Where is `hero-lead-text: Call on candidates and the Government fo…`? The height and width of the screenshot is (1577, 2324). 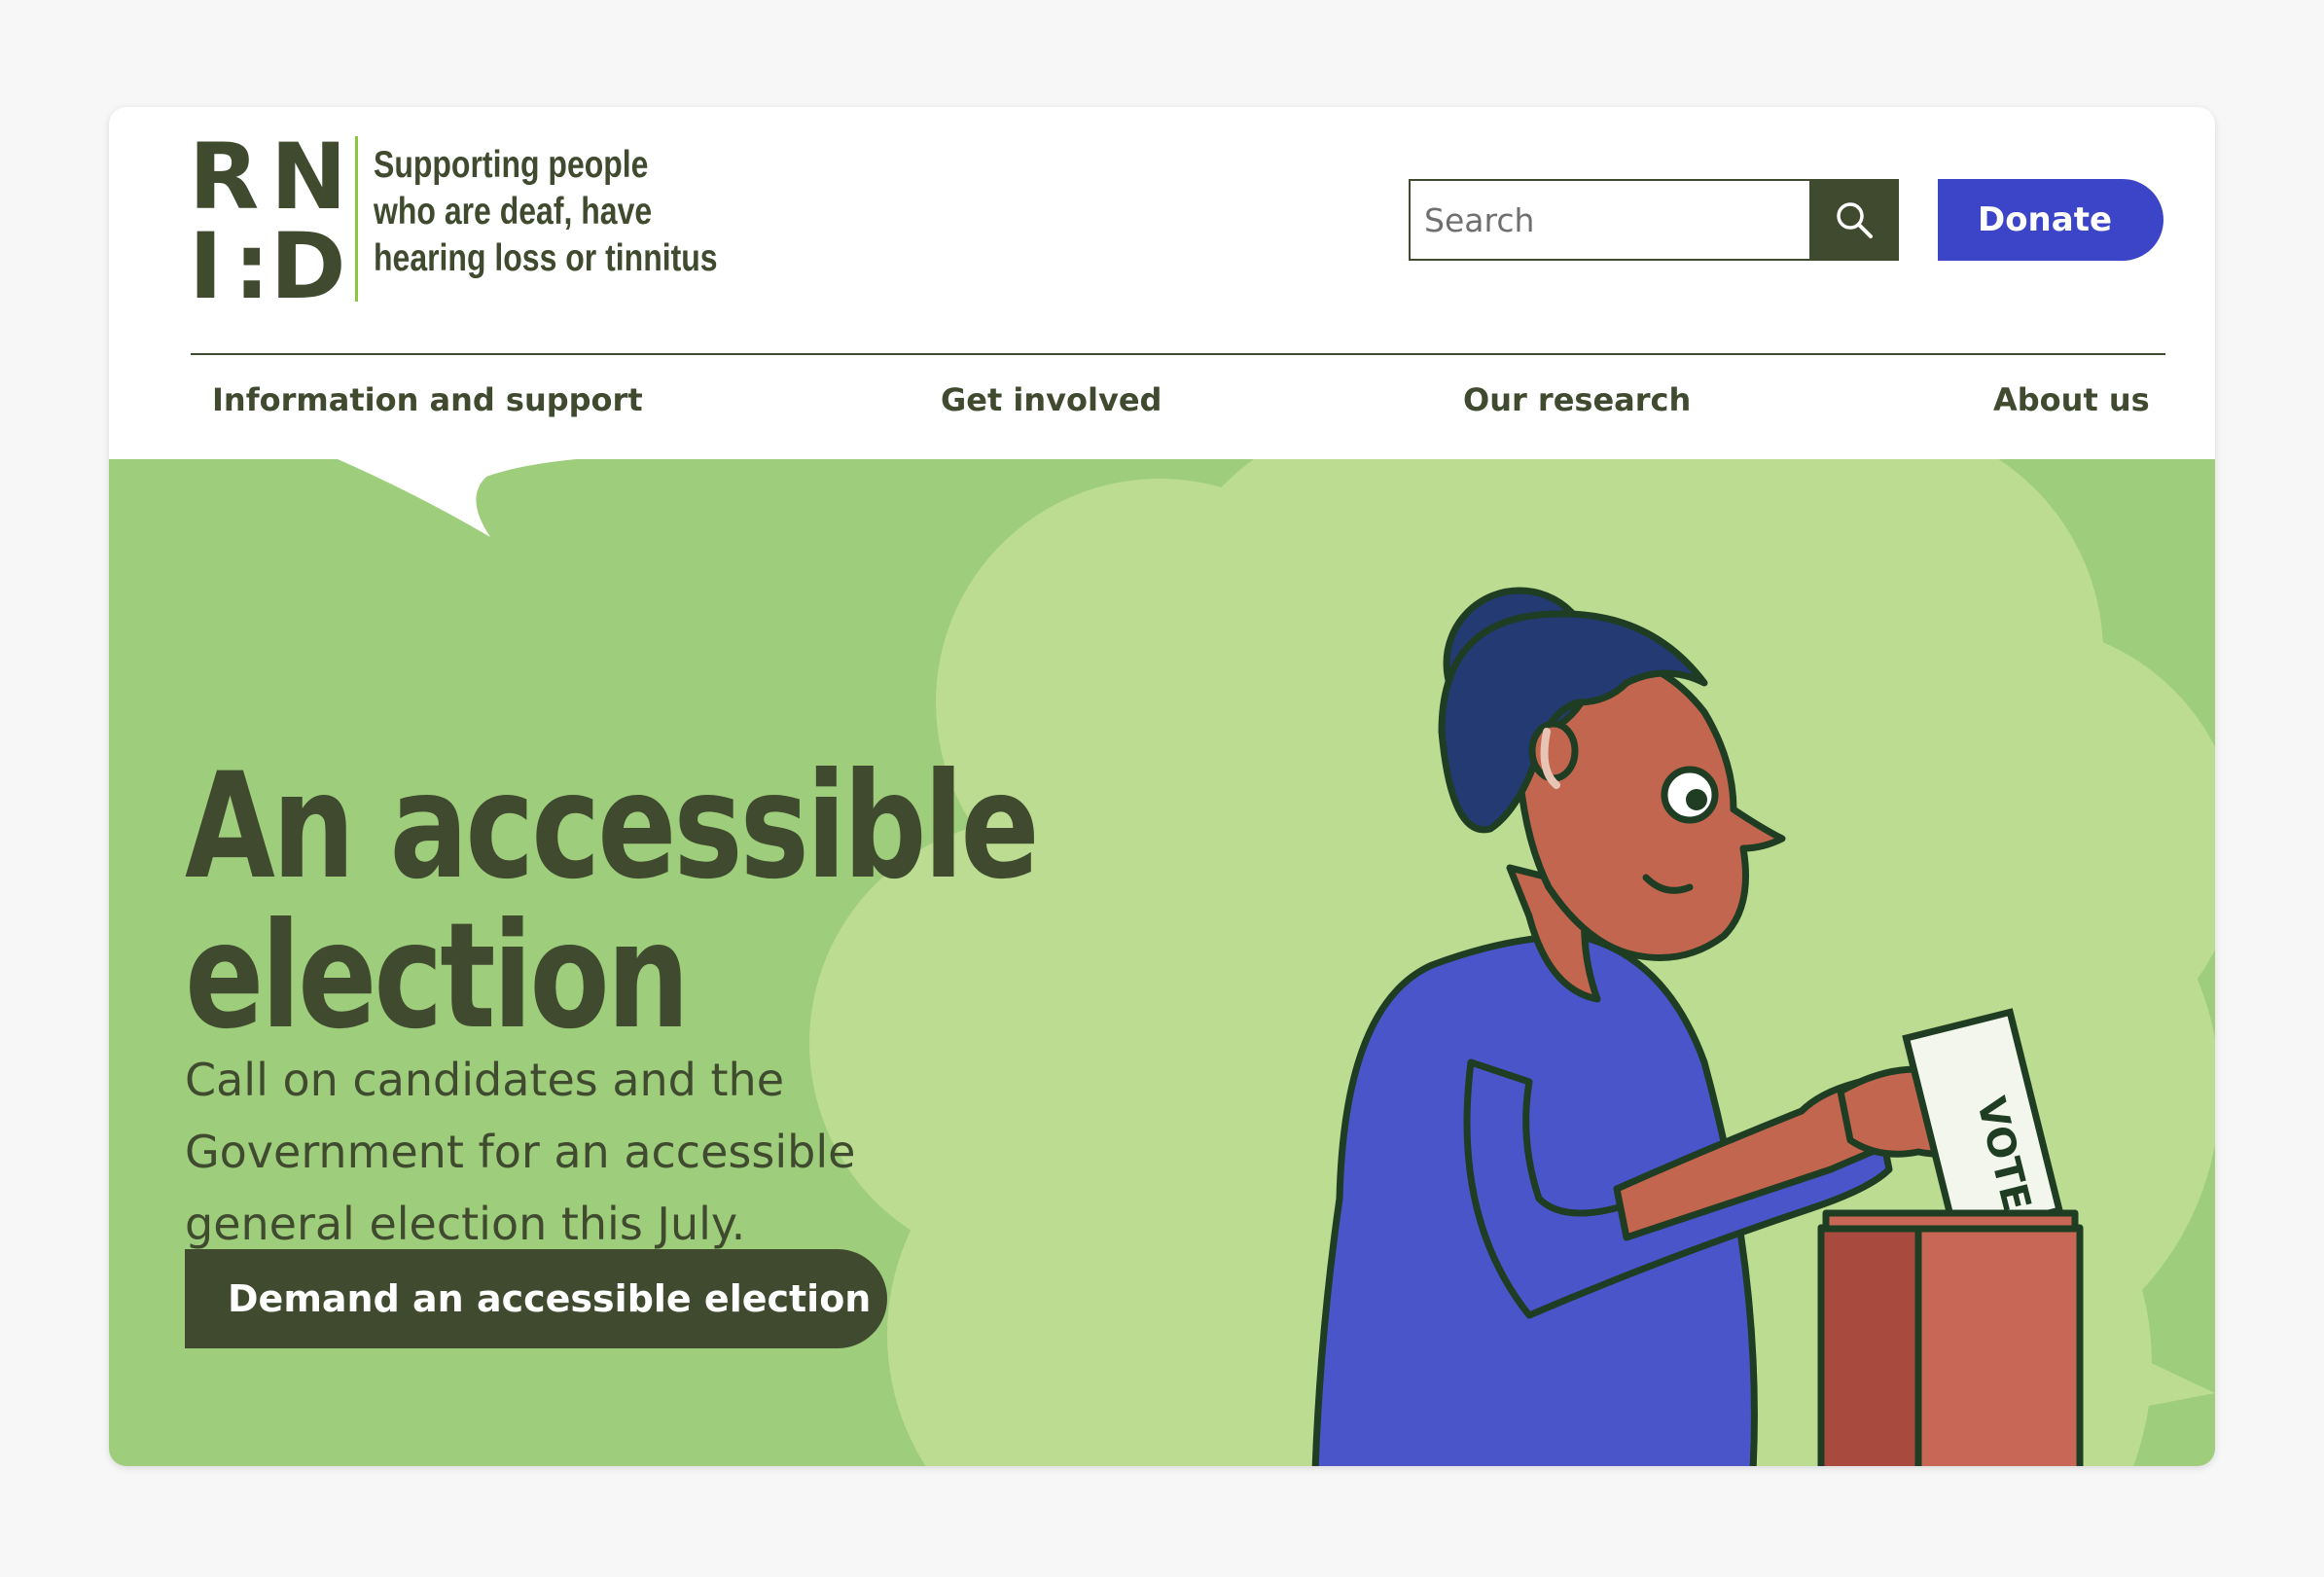 hero-lead-text: Call on candidates and the Government fo… is located at coordinates (520, 1152).